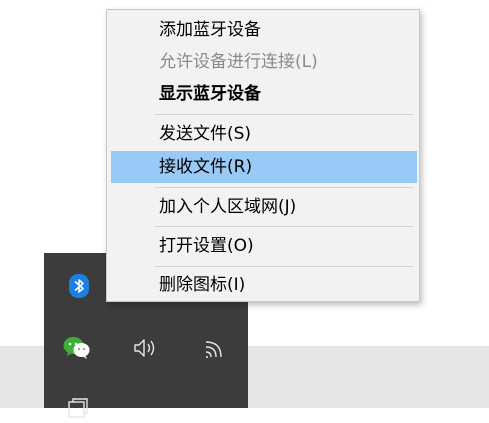 This screenshot has height=423, width=489. What do you see at coordinates (264, 134) in the screenshot?
I see `menu-item-send-file: 发送文件(S)` at bounding box center [264, 134].